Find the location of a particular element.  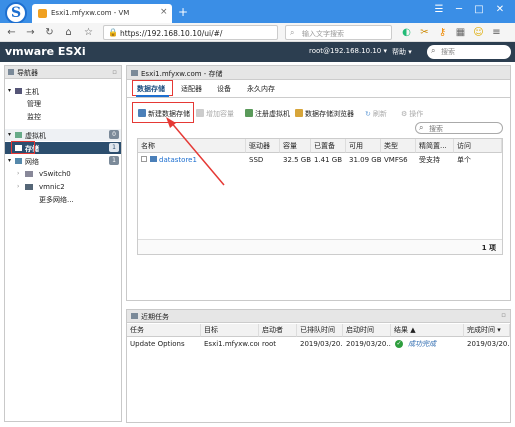

smile-icon: ☺ is located at coordinates (478, 32).